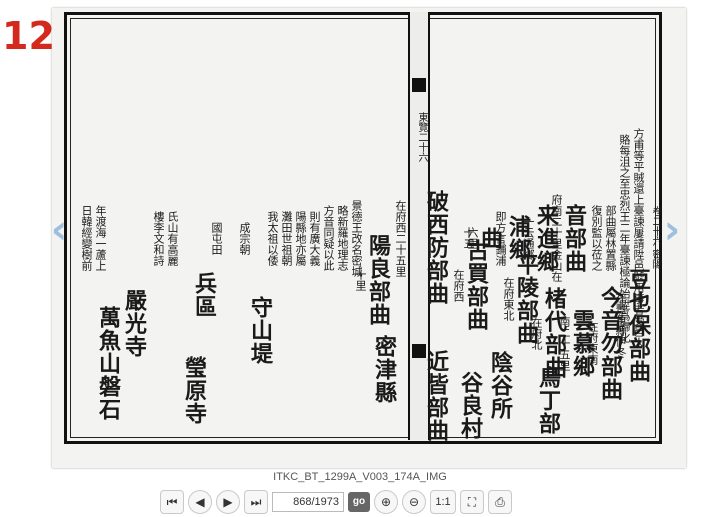 The width and height of the screenshot is (720, 517). I want to click on text-column: 瑩原寺, so click(194, 390).